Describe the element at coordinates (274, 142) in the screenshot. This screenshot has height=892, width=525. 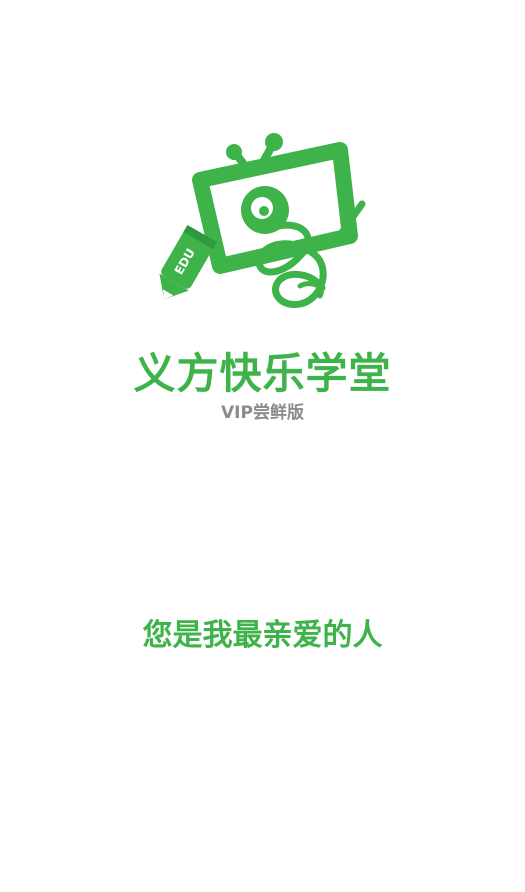
I see `antenna-ball-right` at that location.